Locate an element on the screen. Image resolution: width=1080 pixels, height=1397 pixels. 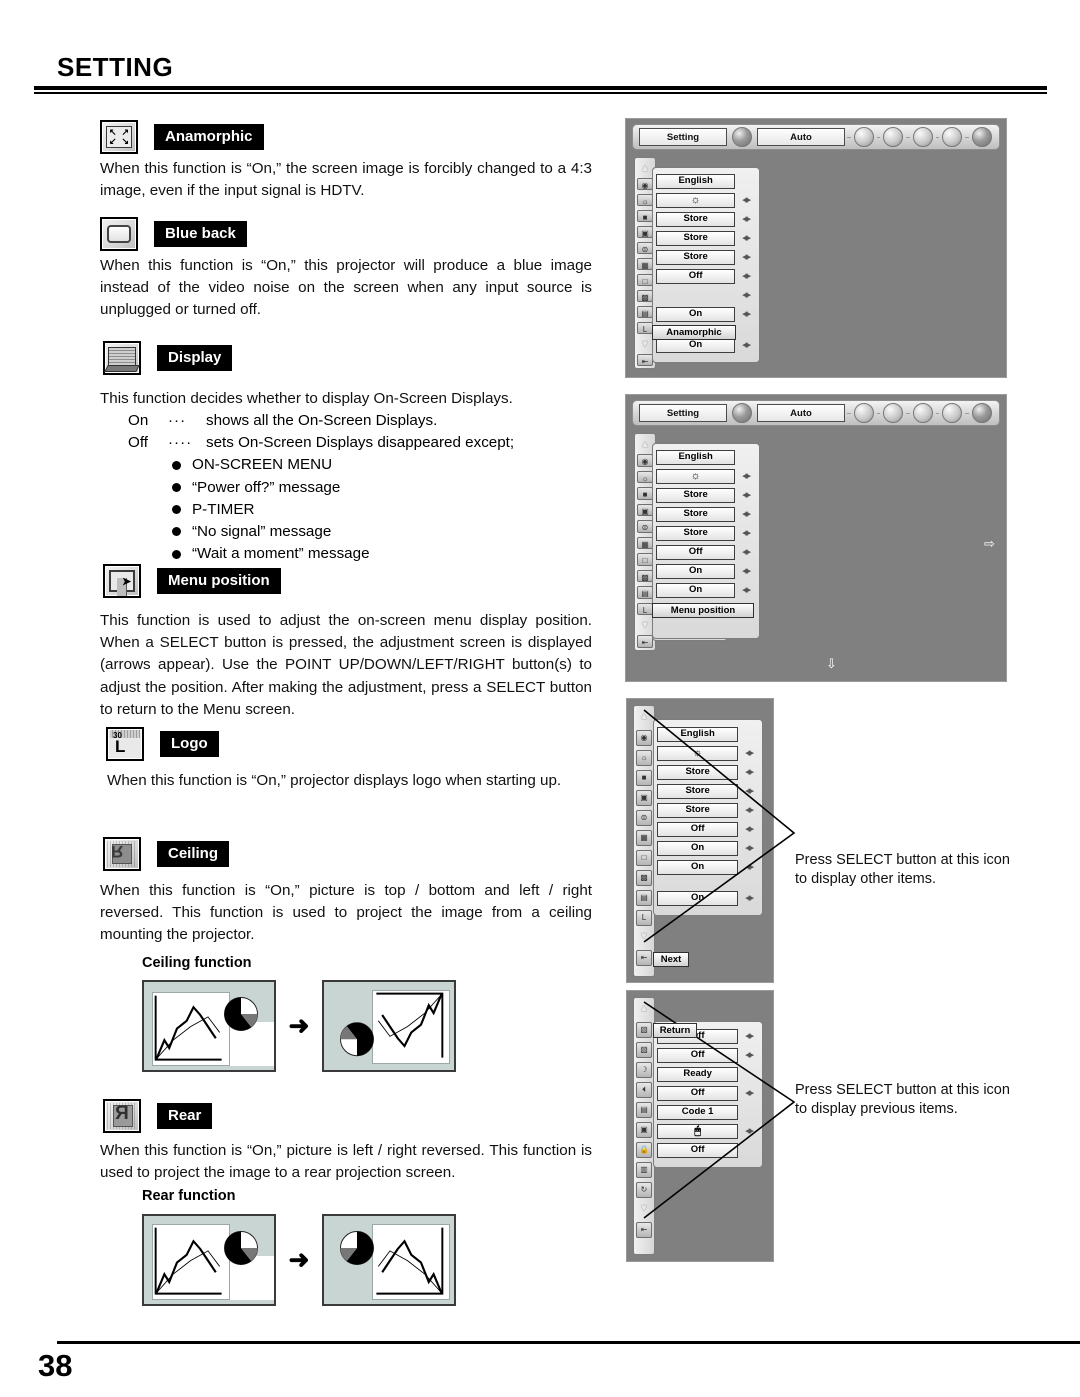
osd-highlight-next: Next is located at coordinates (671, 959).